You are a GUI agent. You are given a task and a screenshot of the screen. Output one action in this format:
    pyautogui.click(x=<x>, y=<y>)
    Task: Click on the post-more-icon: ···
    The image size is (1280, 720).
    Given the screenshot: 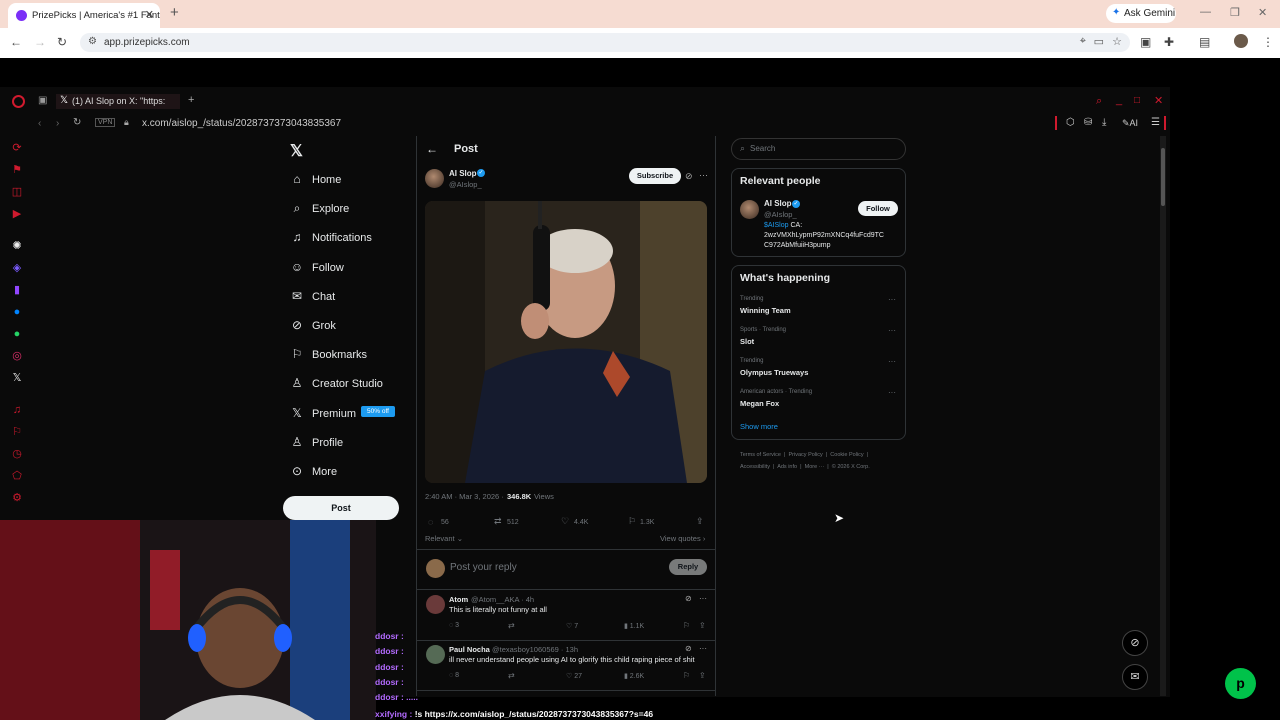 What is the action you would take?
    pyautogui.click(x=703, y=175)
    